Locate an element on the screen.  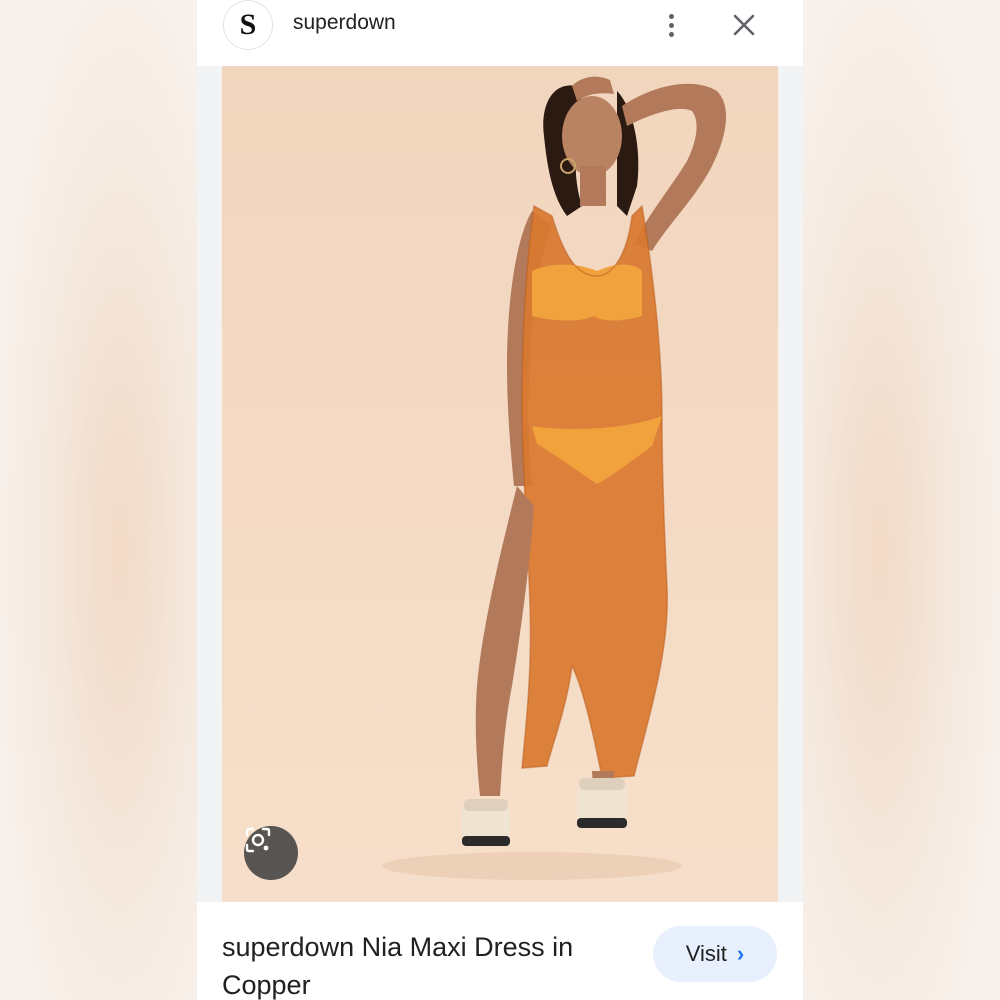
google-lens-icon is located at coordinates (271, 853).